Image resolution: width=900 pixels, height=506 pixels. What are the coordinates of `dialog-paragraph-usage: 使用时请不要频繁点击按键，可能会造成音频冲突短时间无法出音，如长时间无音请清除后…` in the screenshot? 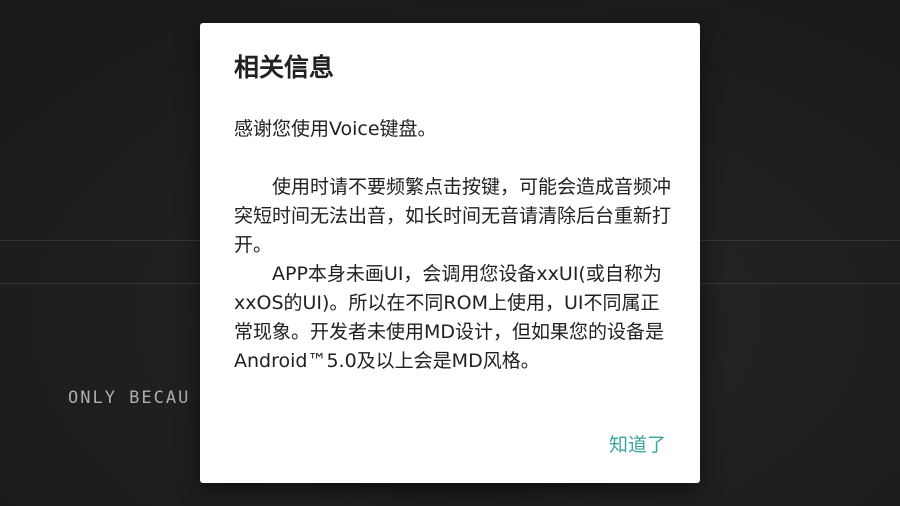 It's located at (453, 216).